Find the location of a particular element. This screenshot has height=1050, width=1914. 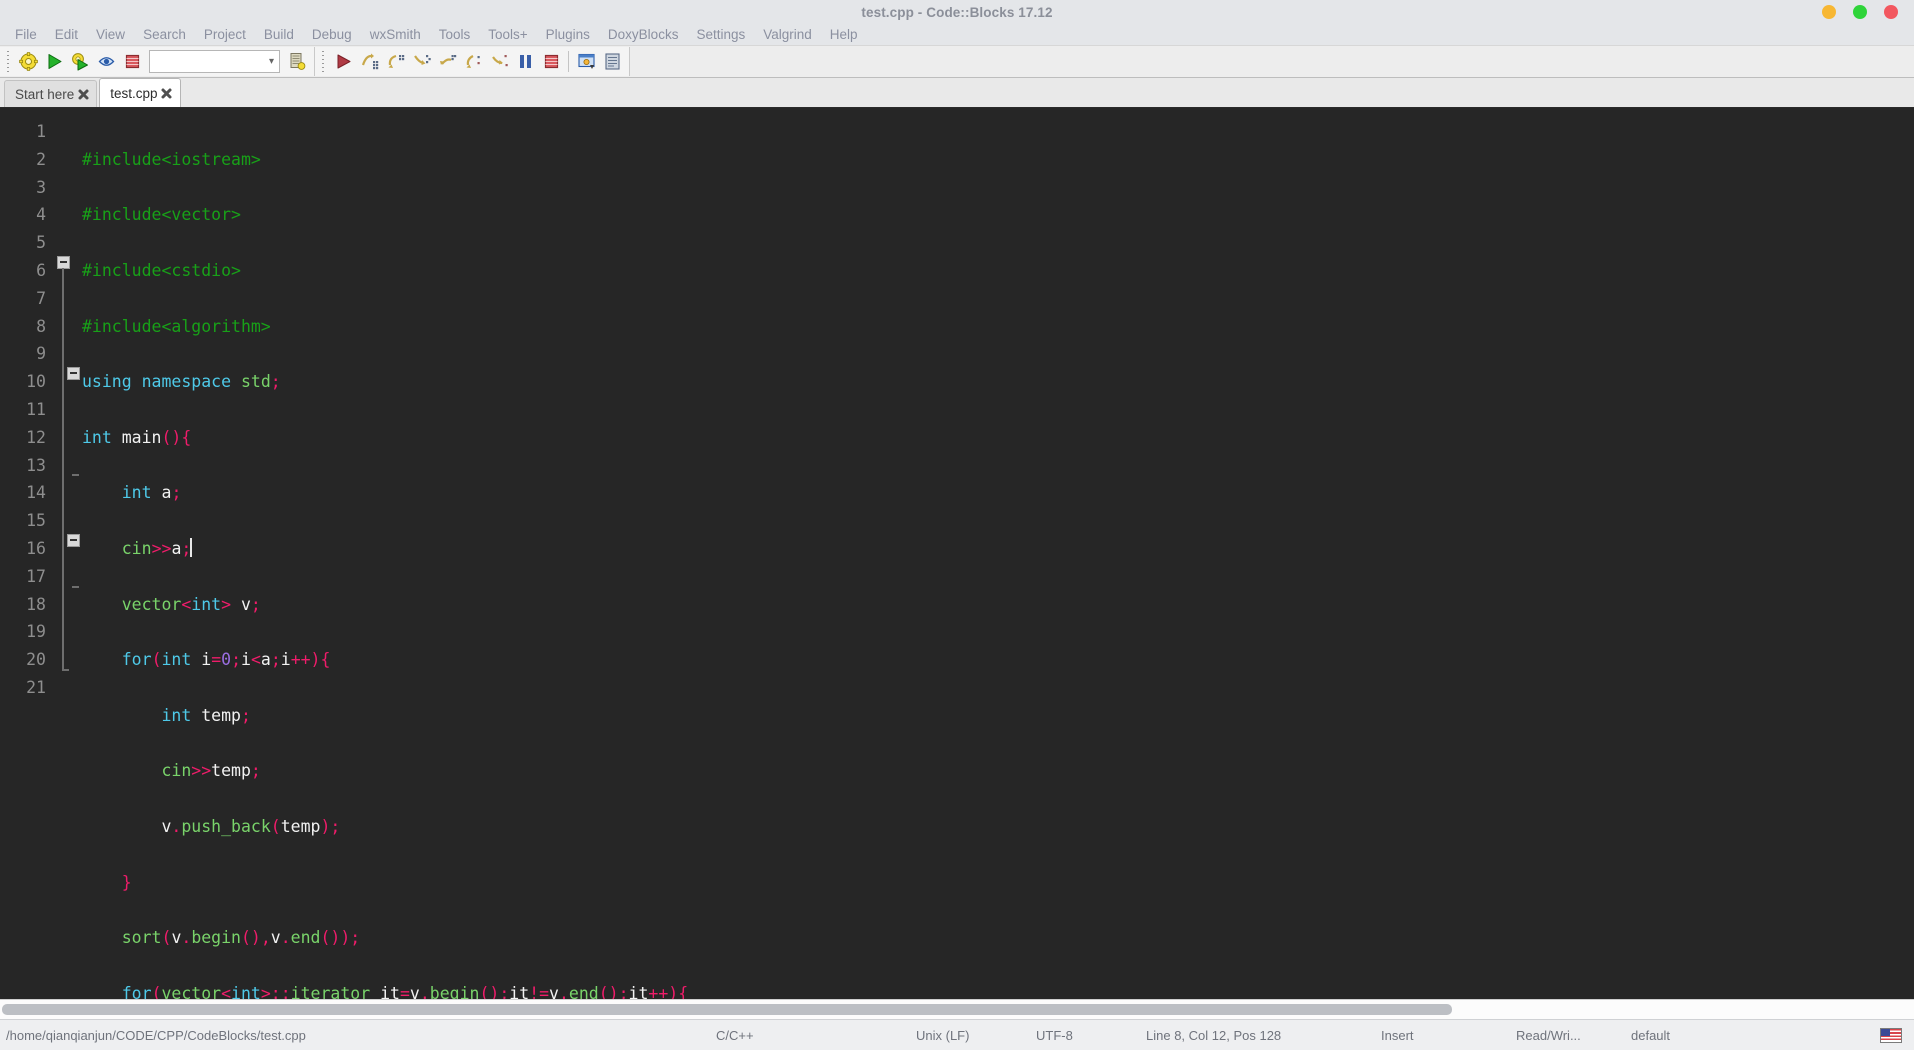

abort-build-button is located at coordinates (132, 61).